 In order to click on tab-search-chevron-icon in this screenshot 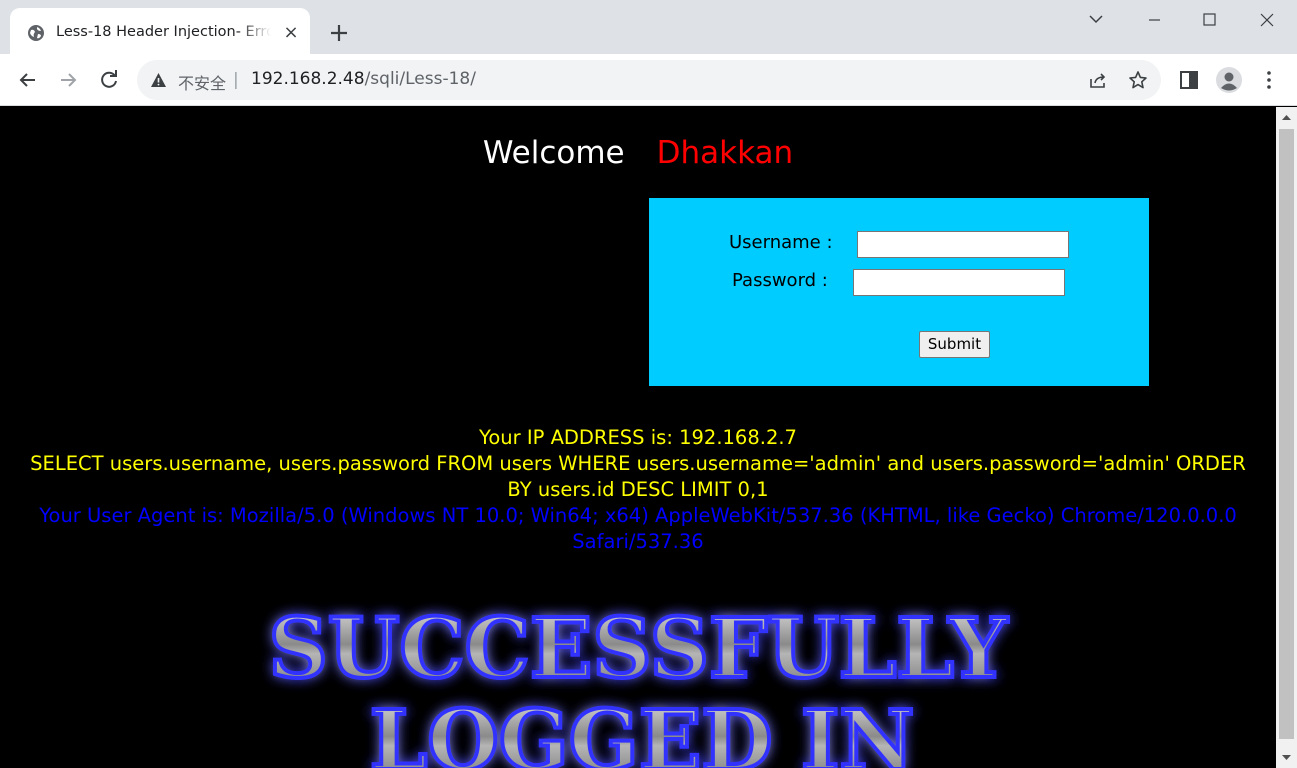, I will do `click(1096, 20)`.